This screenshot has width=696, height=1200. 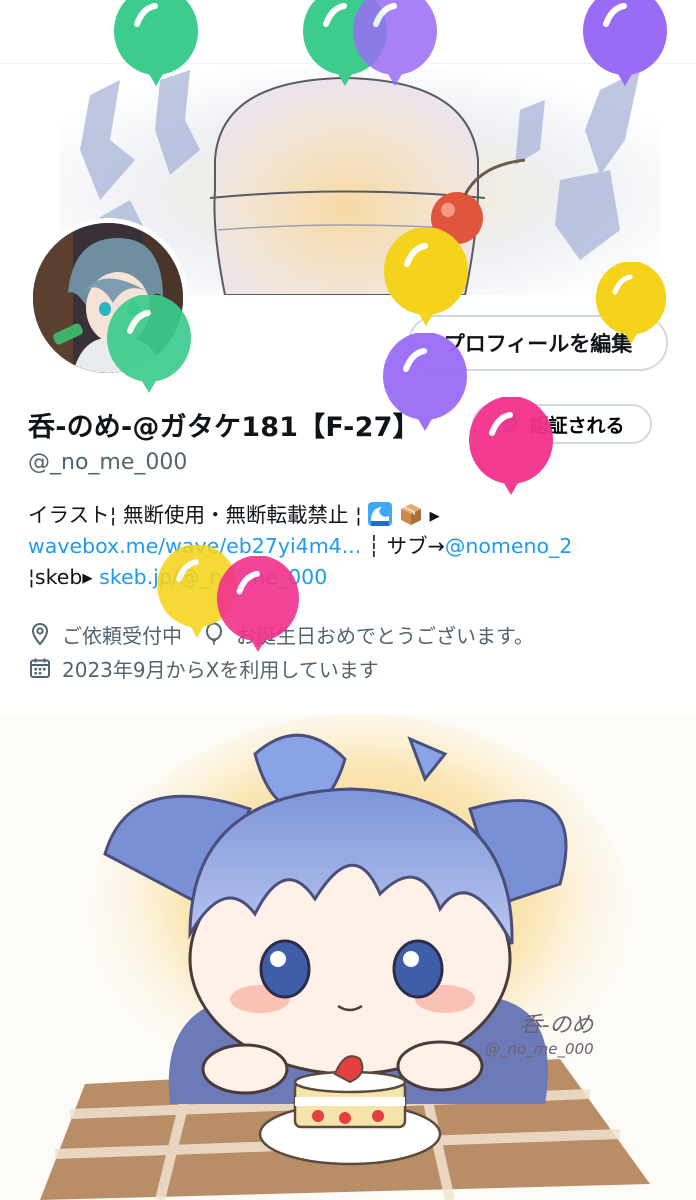 What do you see at coordinates (64, 577) in the screenshot?
I see `bio-skeb-label: ¦skeb▸` at bounding box center [64, 577].